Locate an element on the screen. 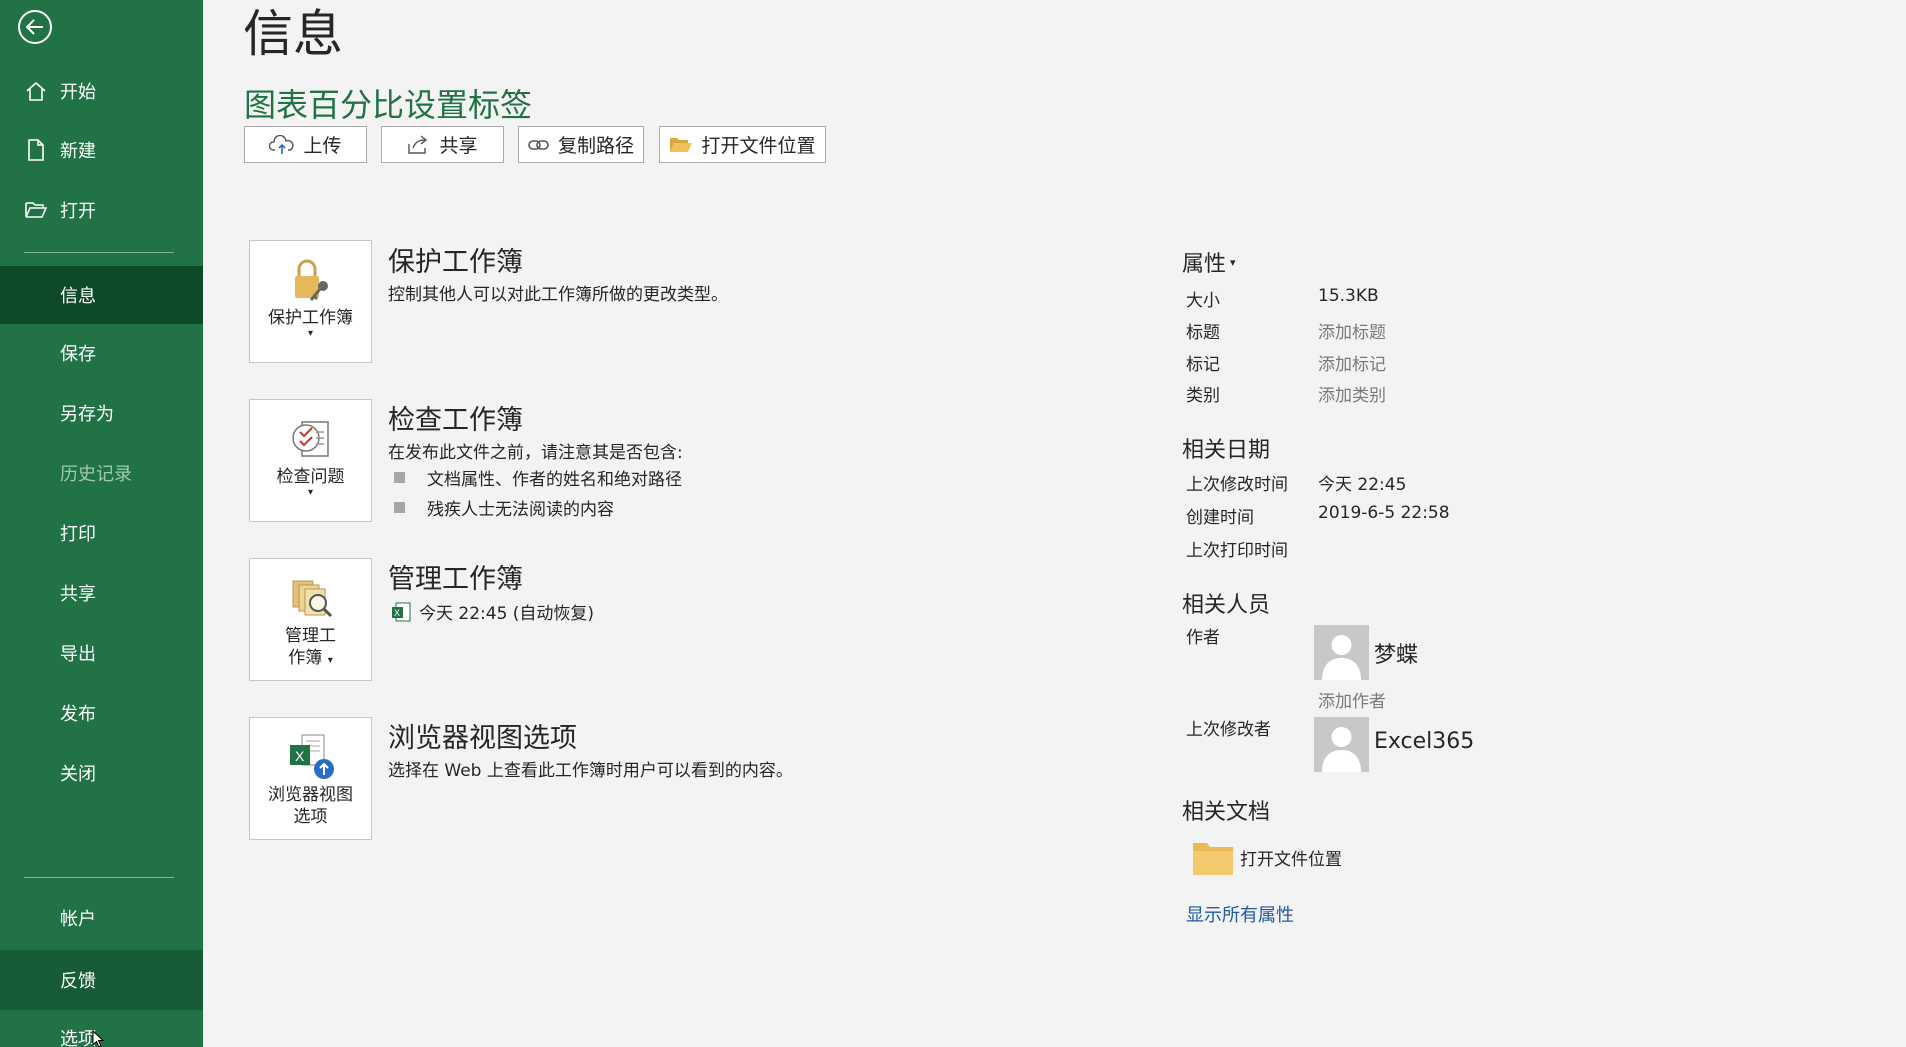  manage-workbook-tile: 管理工 作簿 ▾ is located at coordinates (310, 619).